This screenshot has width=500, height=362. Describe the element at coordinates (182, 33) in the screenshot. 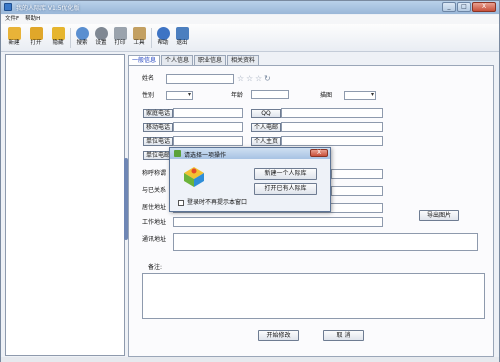

I see `exit-icon` at that location.